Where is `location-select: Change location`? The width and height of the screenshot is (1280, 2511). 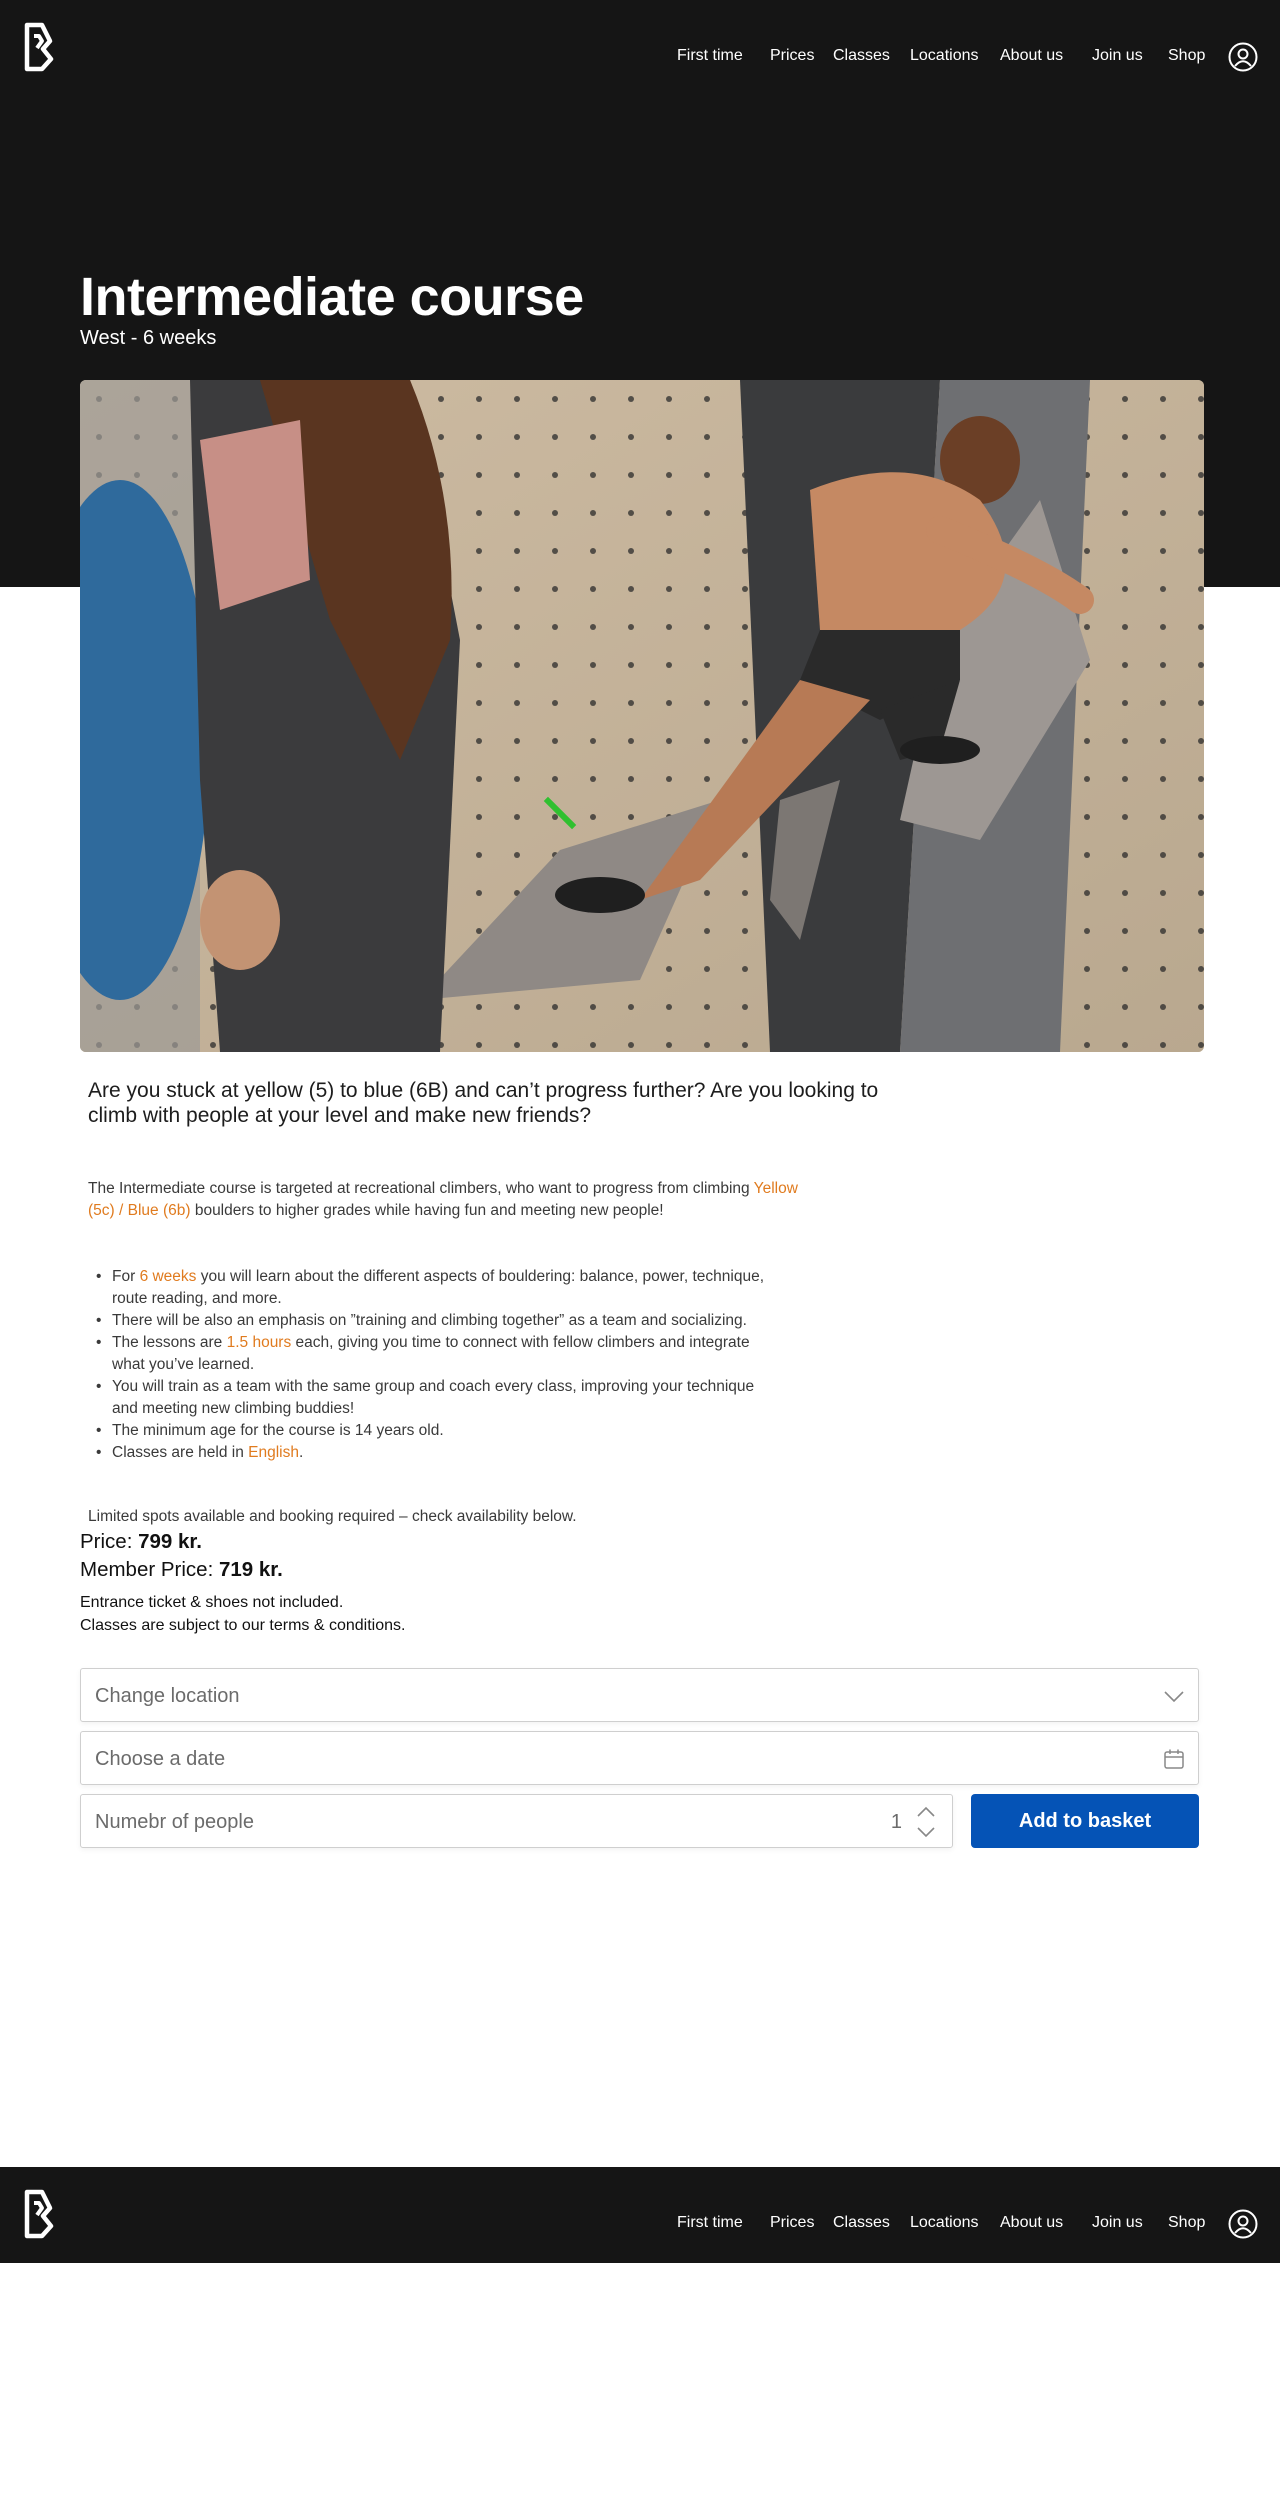 location-select: Change location is located at coordinates (639, 1695).